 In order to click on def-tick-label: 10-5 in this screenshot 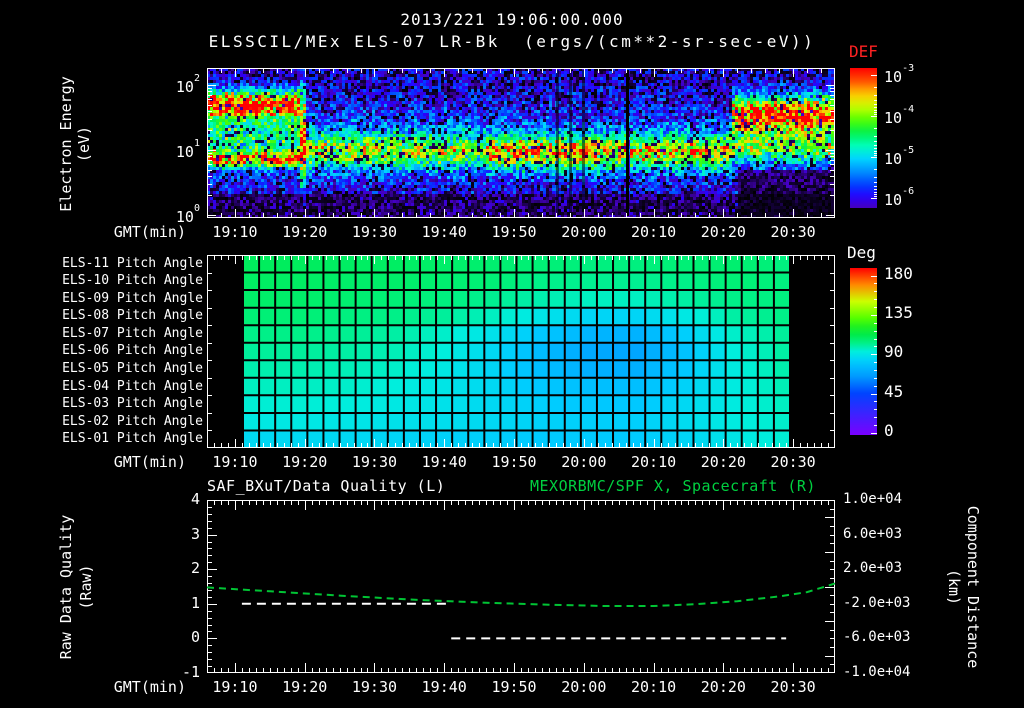, I will do `click(899, 156)`.